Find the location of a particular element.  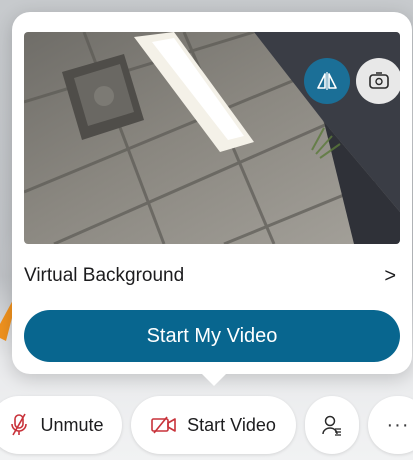

video-camera-off-icon is located at coordinates (163, 425).